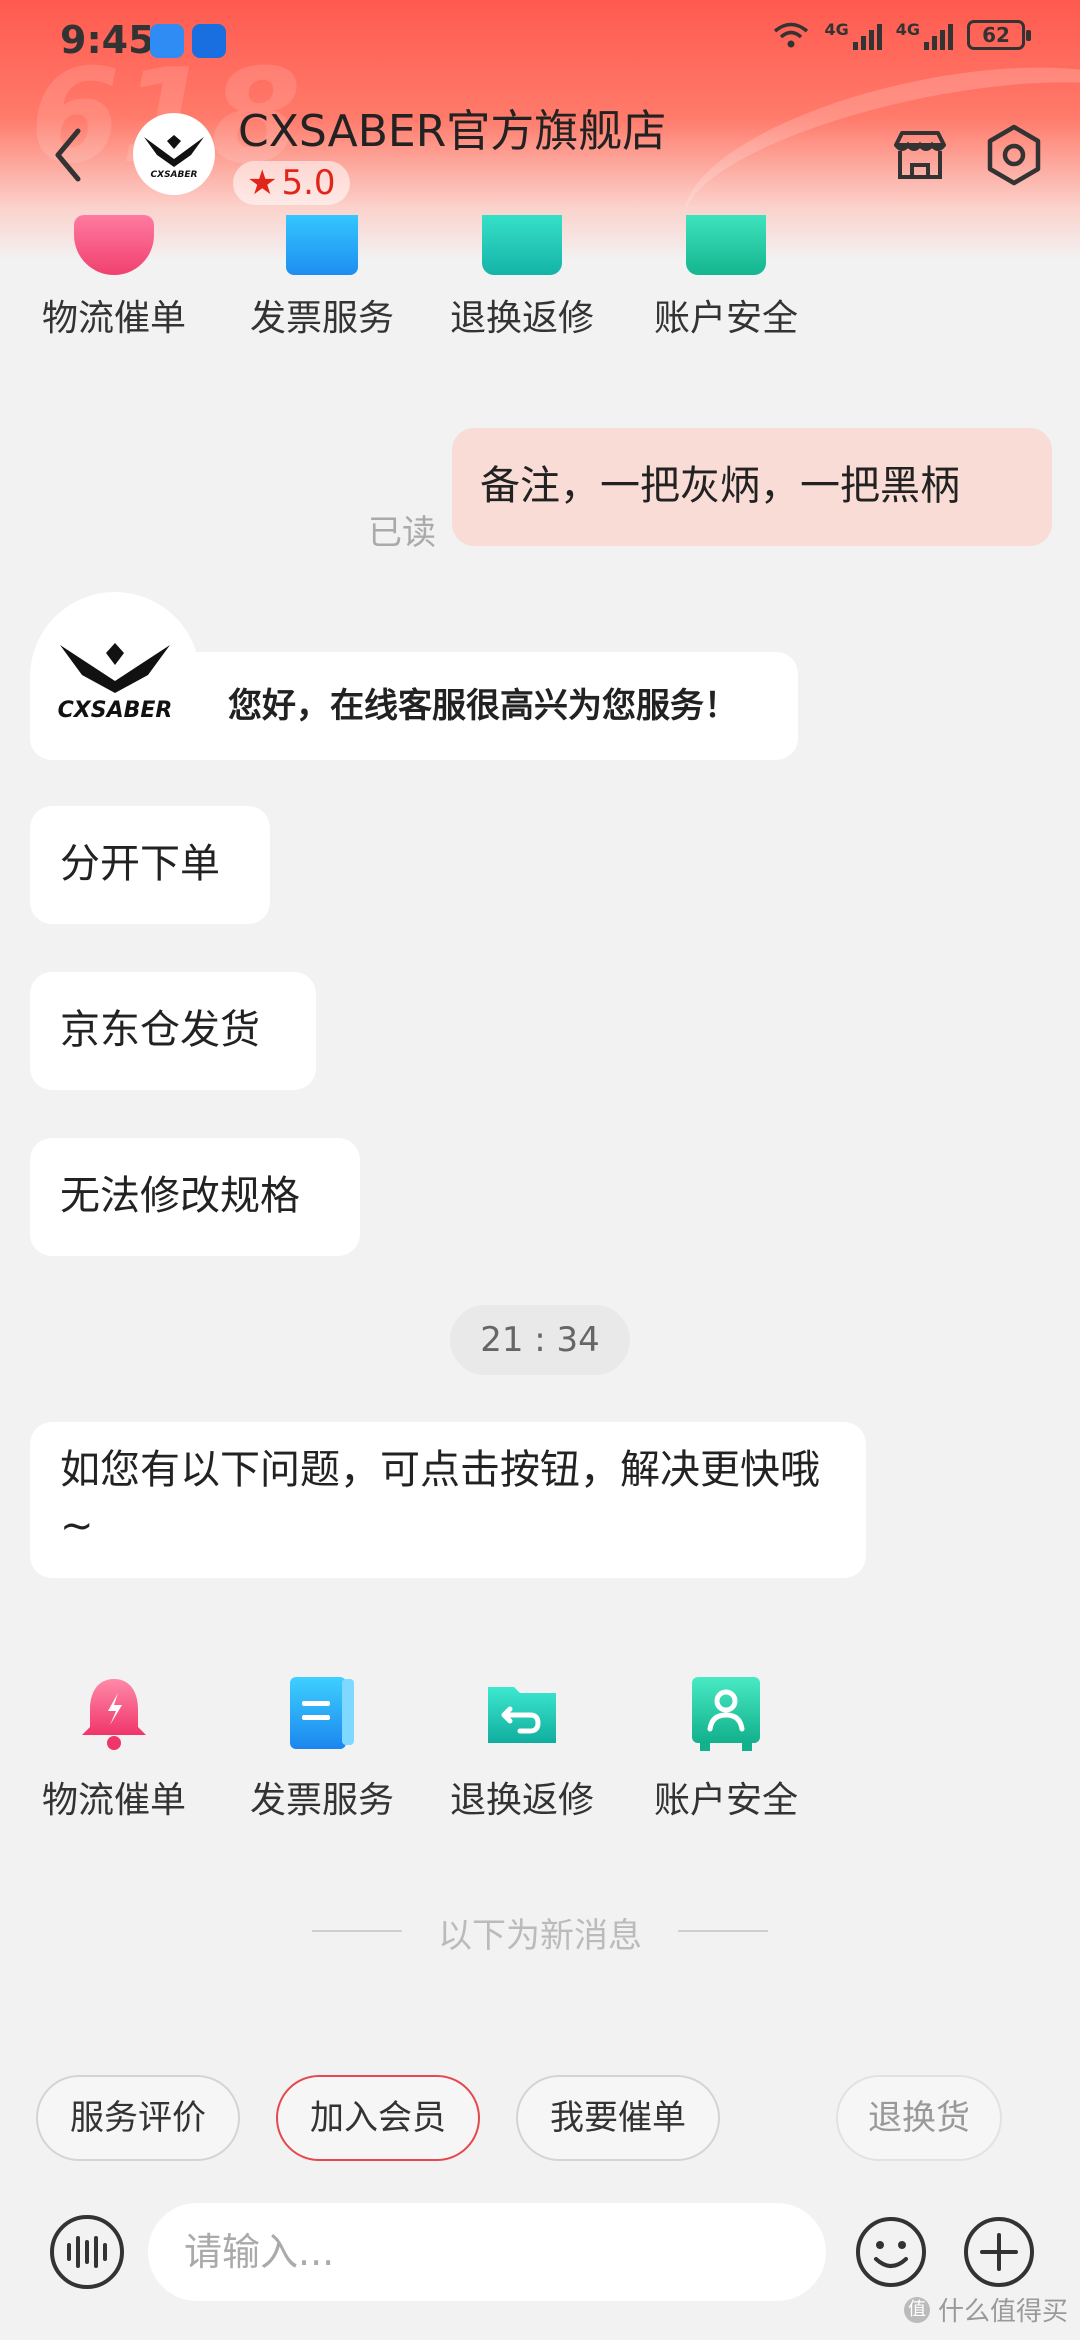  What do you see at coordinates (138, 2118) in the screenshot?
I see `chip-service-rating: 服务评价` at bounding box center [138, 2118].